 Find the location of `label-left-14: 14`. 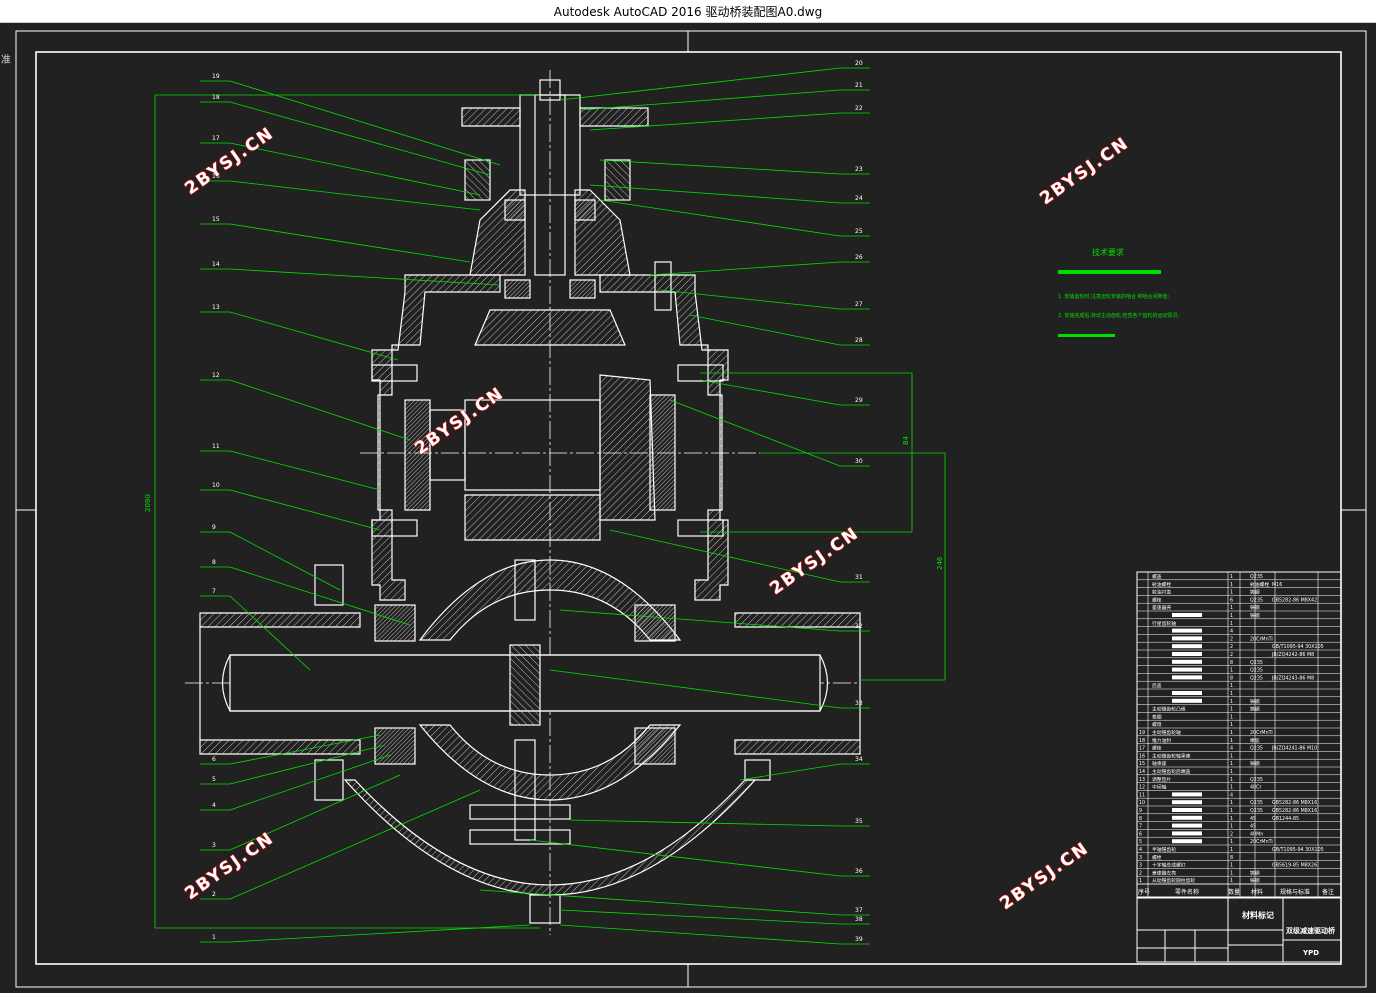

label-left-14: 14 is located at coordinates (216, 264).